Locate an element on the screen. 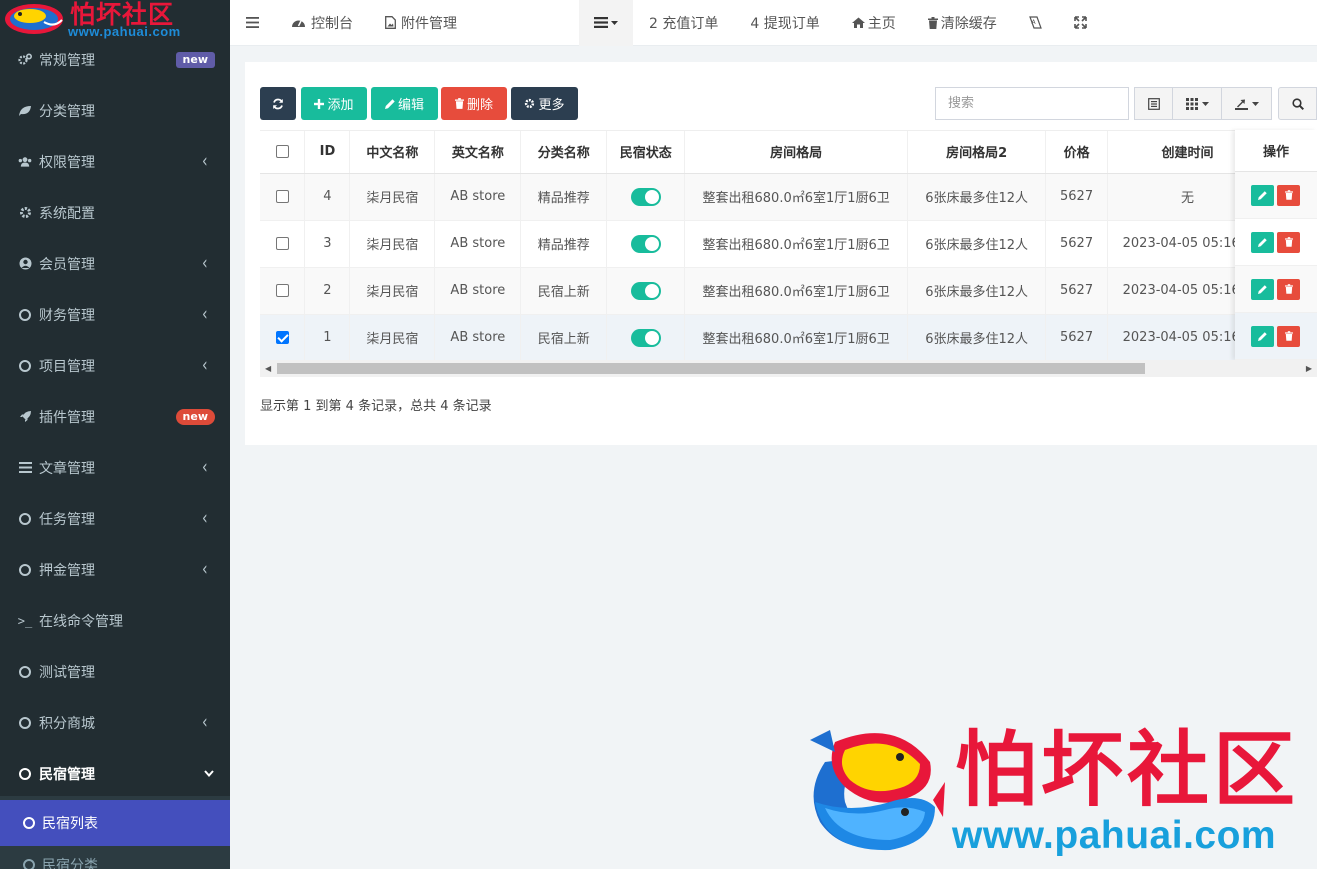 This screenshot has height=869, width=1317. topbar: 控制台 附件管理 2 充值订单 4 提现订单 主页 清除缓存 A is located at coordinates (773, 23).